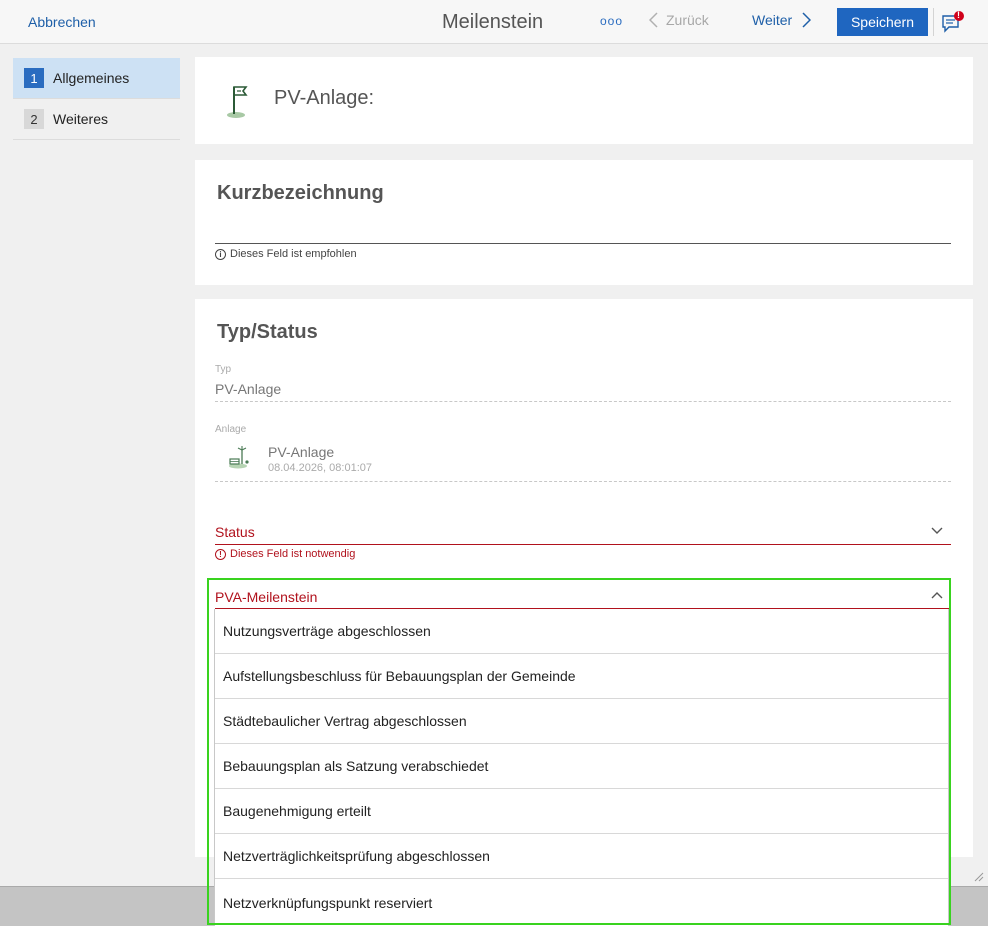 The image size is (988, 926). What do you see at coordinates (937, 595) in the screenshot?
I see `chevron-up-icon` at bounding box center [937, 595].